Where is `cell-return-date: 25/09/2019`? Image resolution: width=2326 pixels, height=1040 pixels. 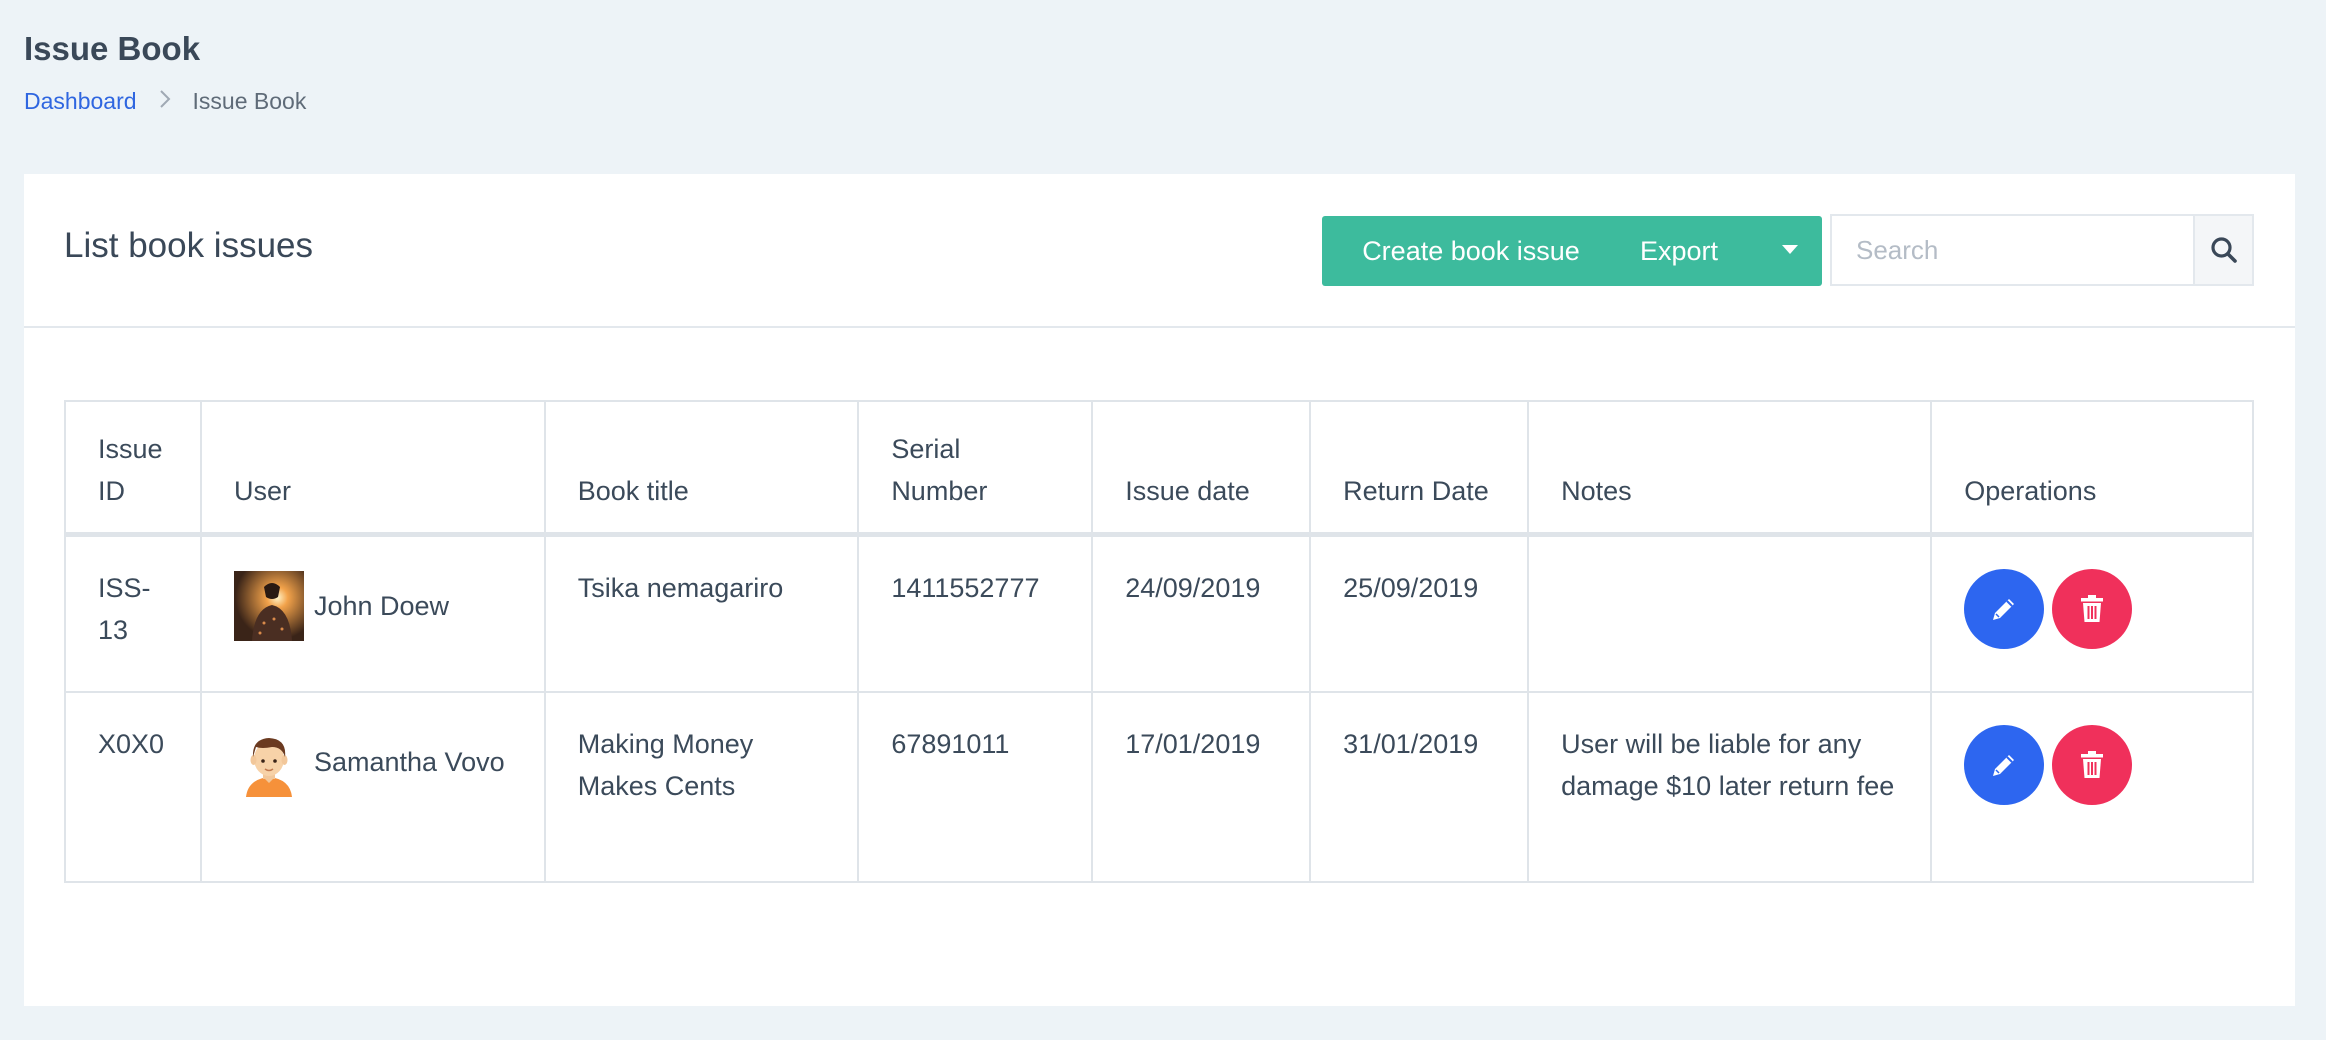 cell-return-date: 25/09/2019 is located at coordinates (1419, 613).